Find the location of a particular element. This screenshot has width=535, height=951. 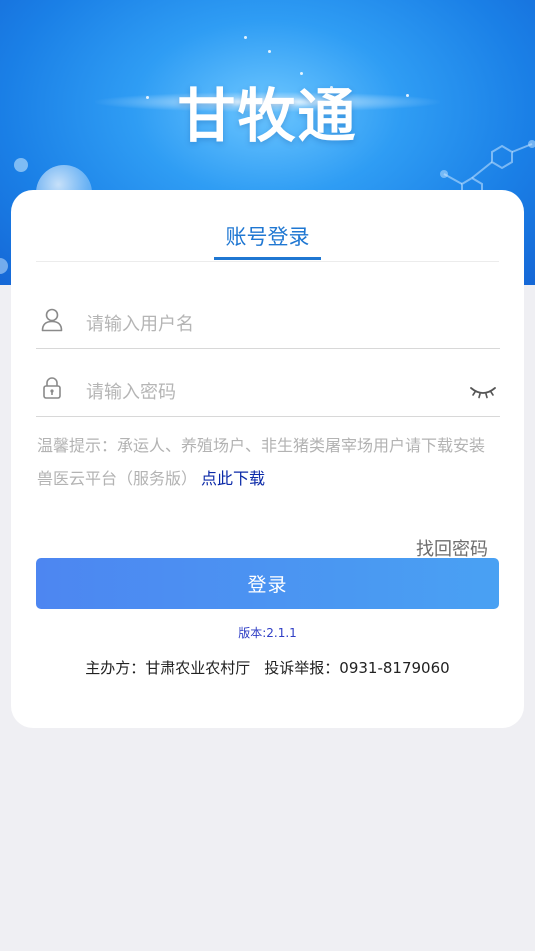

decorative-bubble-small is located at coordinates (21, 165).